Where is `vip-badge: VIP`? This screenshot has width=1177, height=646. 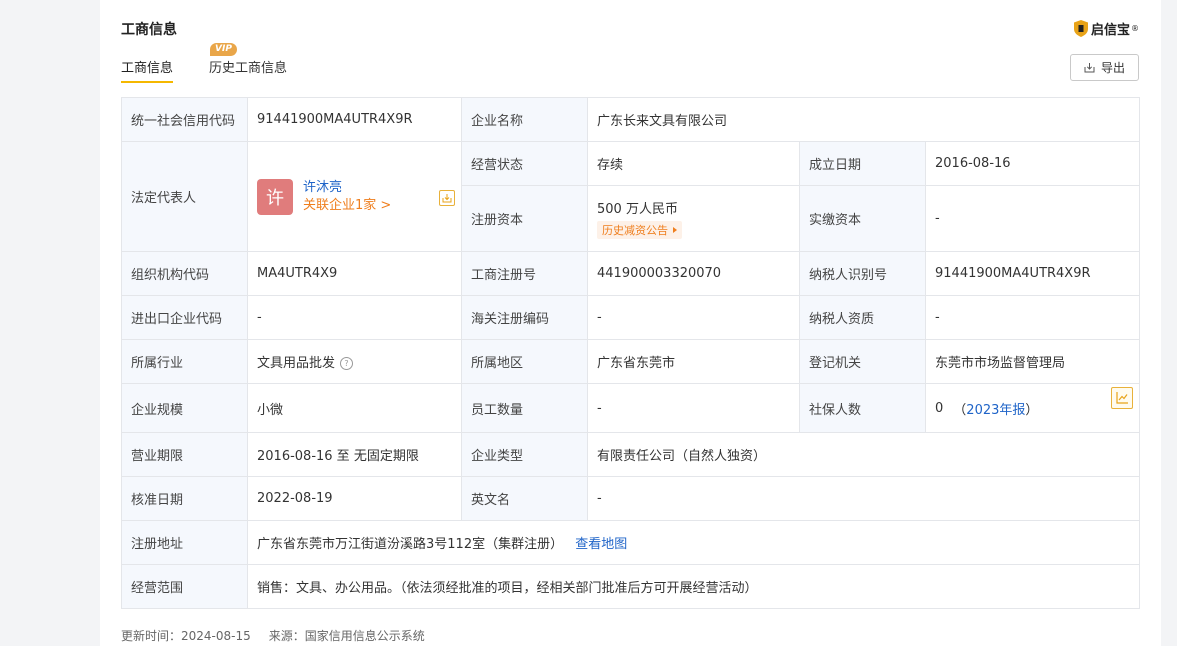
vip-badge: VIP is located at coordinates (223, 49).